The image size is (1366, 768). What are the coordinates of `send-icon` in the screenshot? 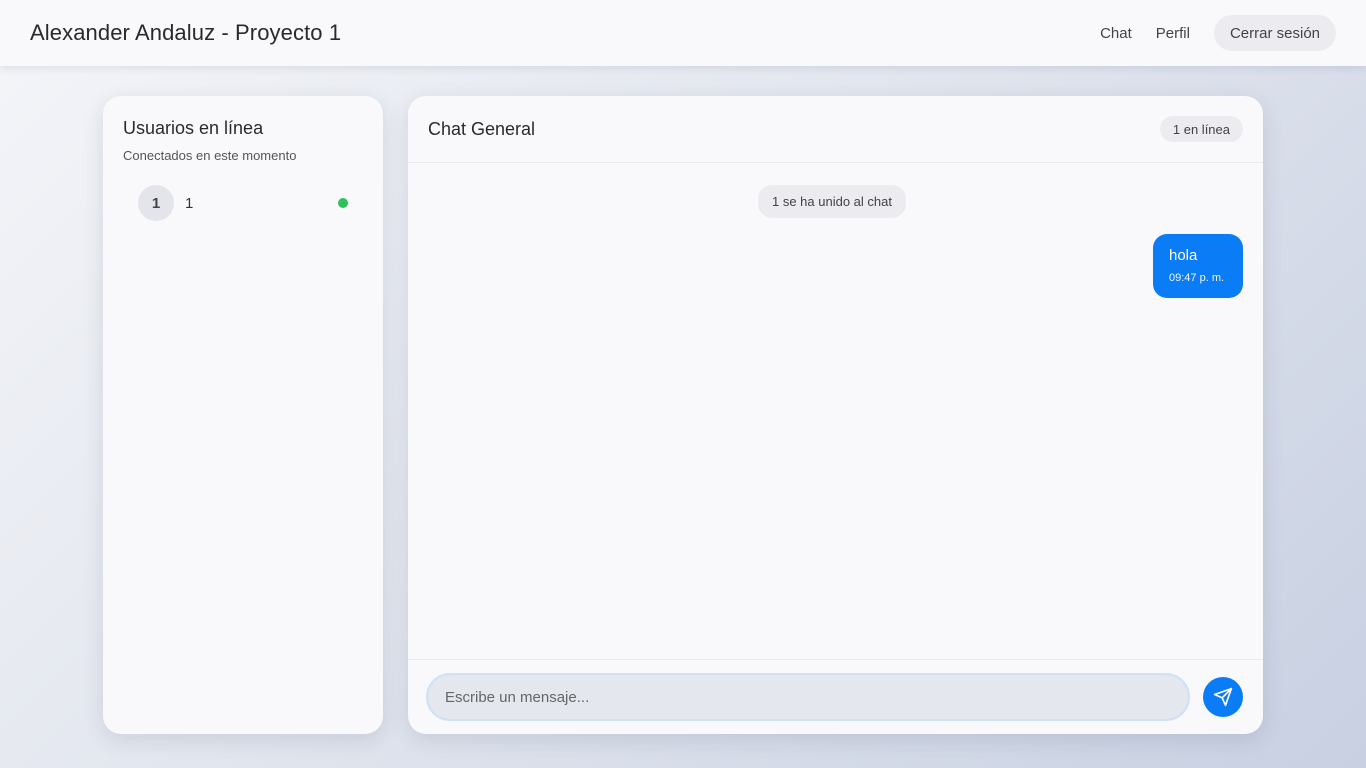 It's located at (1223, 697).